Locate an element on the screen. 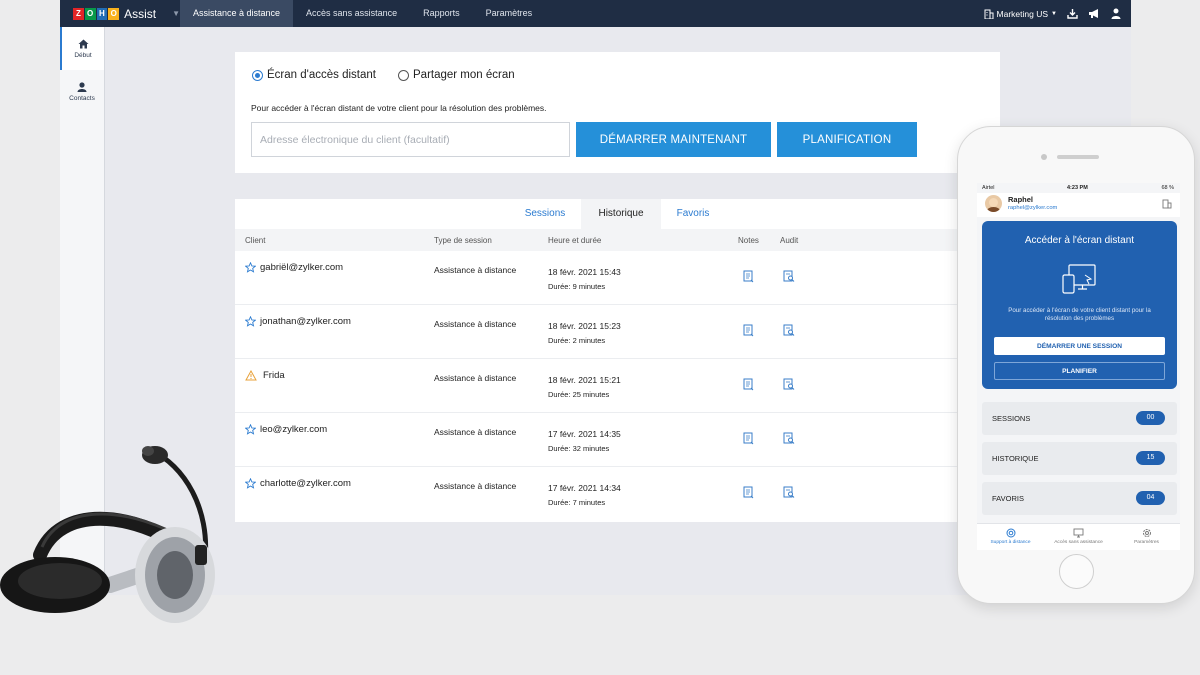 This screenshot has width=1200, height=675. column-header-client: Client is located at coordinates (255, 240).